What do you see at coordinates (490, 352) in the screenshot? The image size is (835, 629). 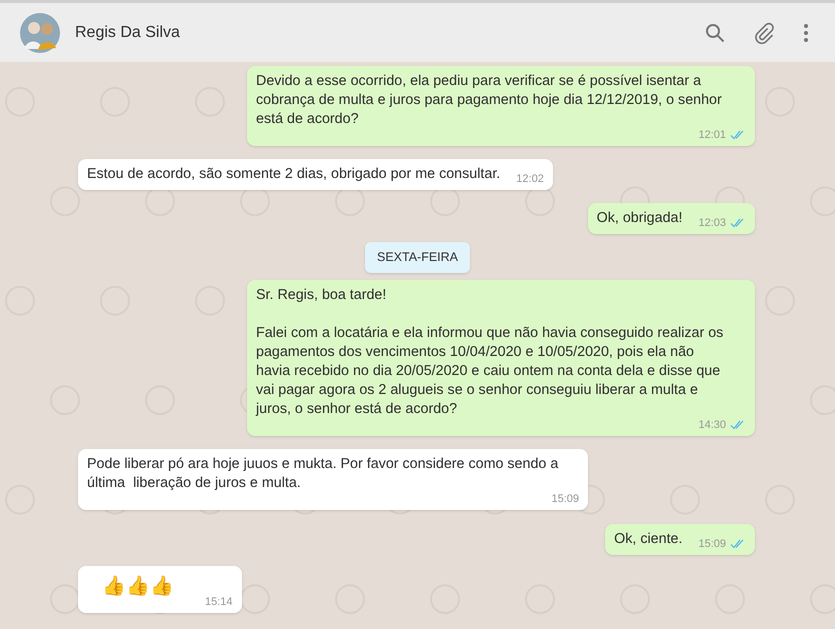 I see `message-text: Sr. Regis, boa tarde! Falei com a locatária e ela informou que não havia conseguido realizar os pagamentos dos vencimentos 10/04/2020 e 10/05/2020, pois ela não havia recebido no dia 20/05/2020 e caiu ontem na conta dela e disse que vai pagar agora os 2 alugueis se o senhor conseguiu liberar a multa e juros, o senhor está de acordo?` at bounding box center [490, 352].